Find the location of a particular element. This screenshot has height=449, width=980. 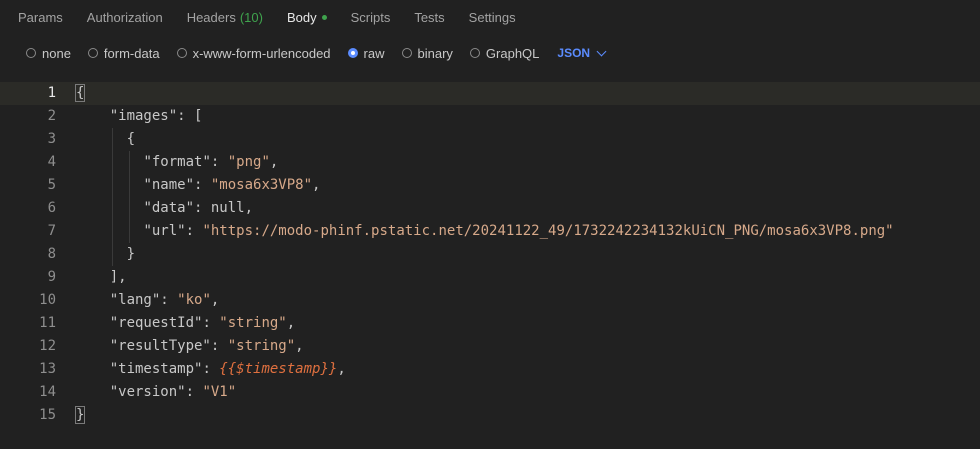

tab-label: Settings is located at coordinates (492, 17).